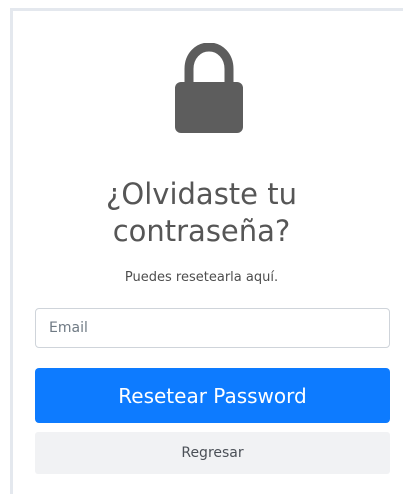  I want to click on page-title-line-1: ¿Olvidaste tu, so click(201, 194).